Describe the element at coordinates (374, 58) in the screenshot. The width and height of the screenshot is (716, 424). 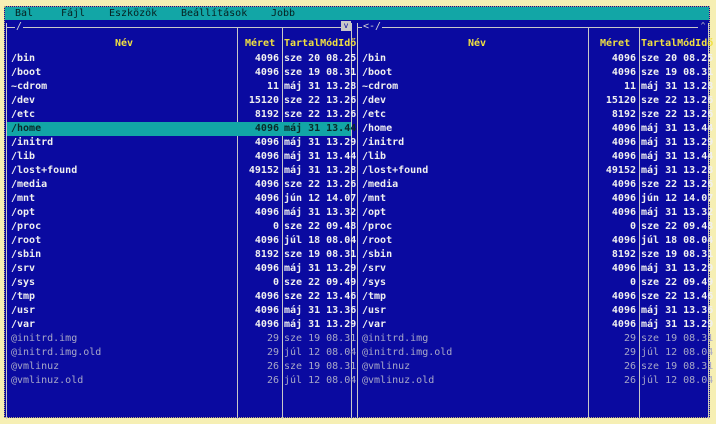
I see `file-name: /bin` at that location.